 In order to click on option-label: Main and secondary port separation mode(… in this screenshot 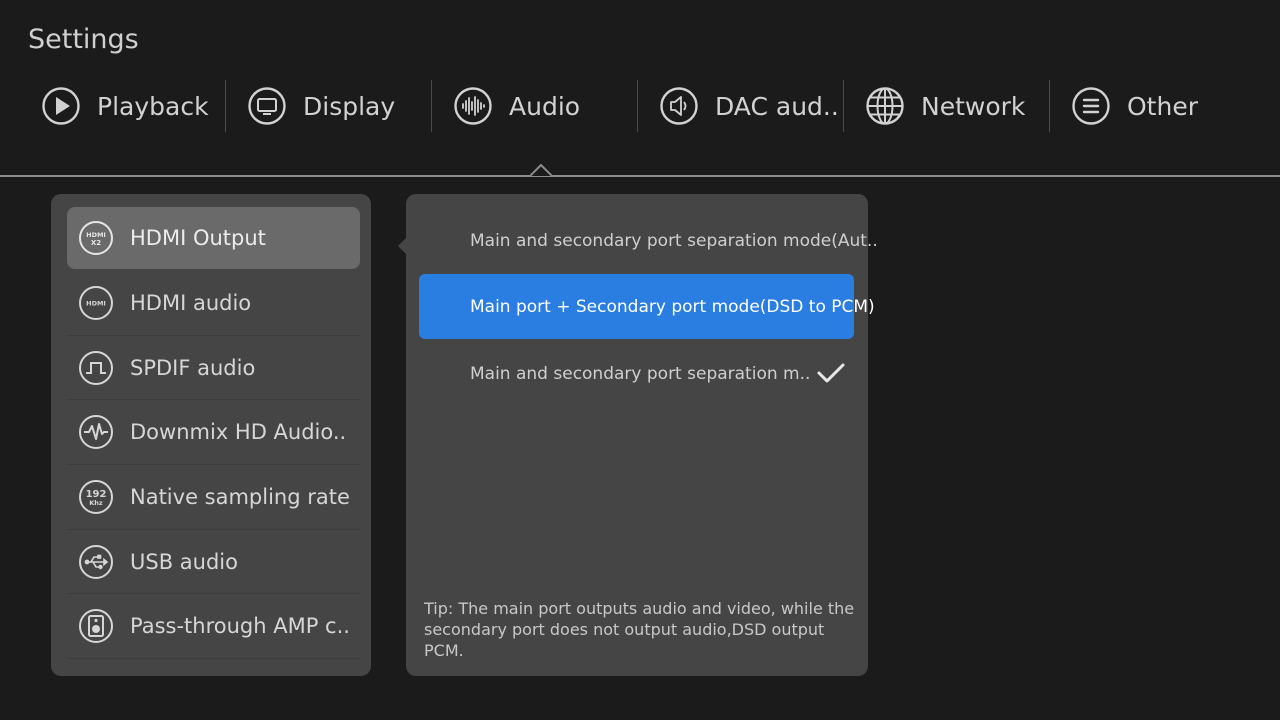, I will do `click(674, 240)`.